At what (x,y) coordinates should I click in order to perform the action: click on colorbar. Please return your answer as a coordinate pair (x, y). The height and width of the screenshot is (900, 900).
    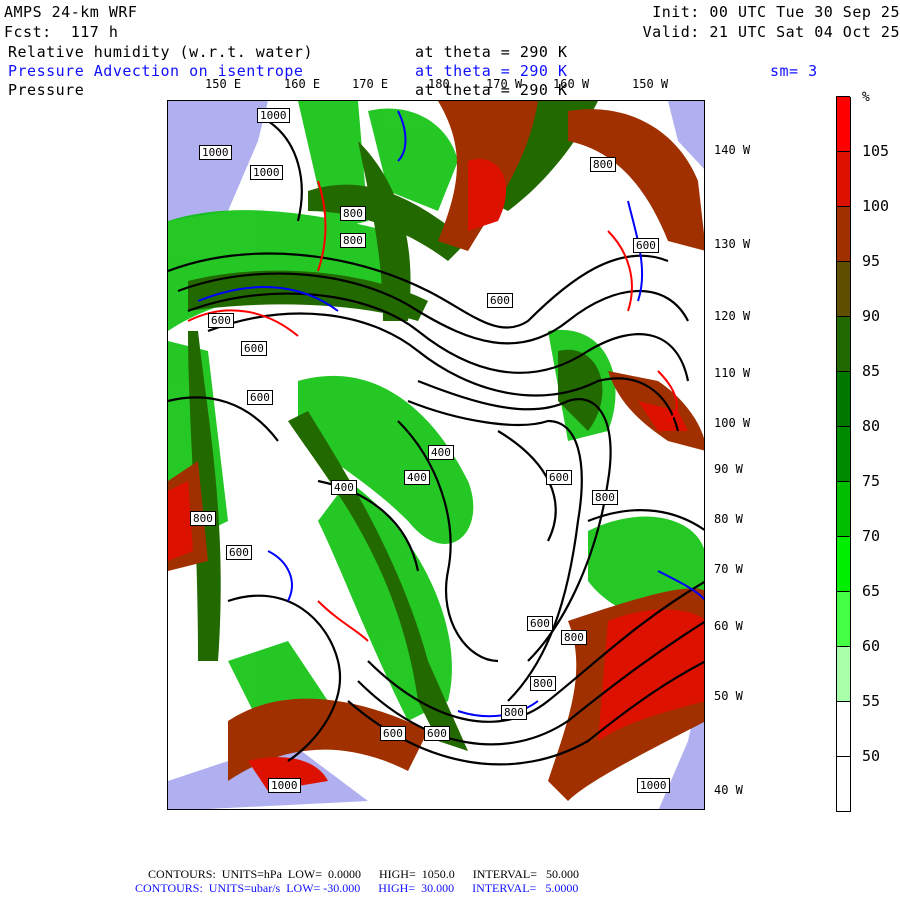
    Looking at the image, I should click on (843, 454).